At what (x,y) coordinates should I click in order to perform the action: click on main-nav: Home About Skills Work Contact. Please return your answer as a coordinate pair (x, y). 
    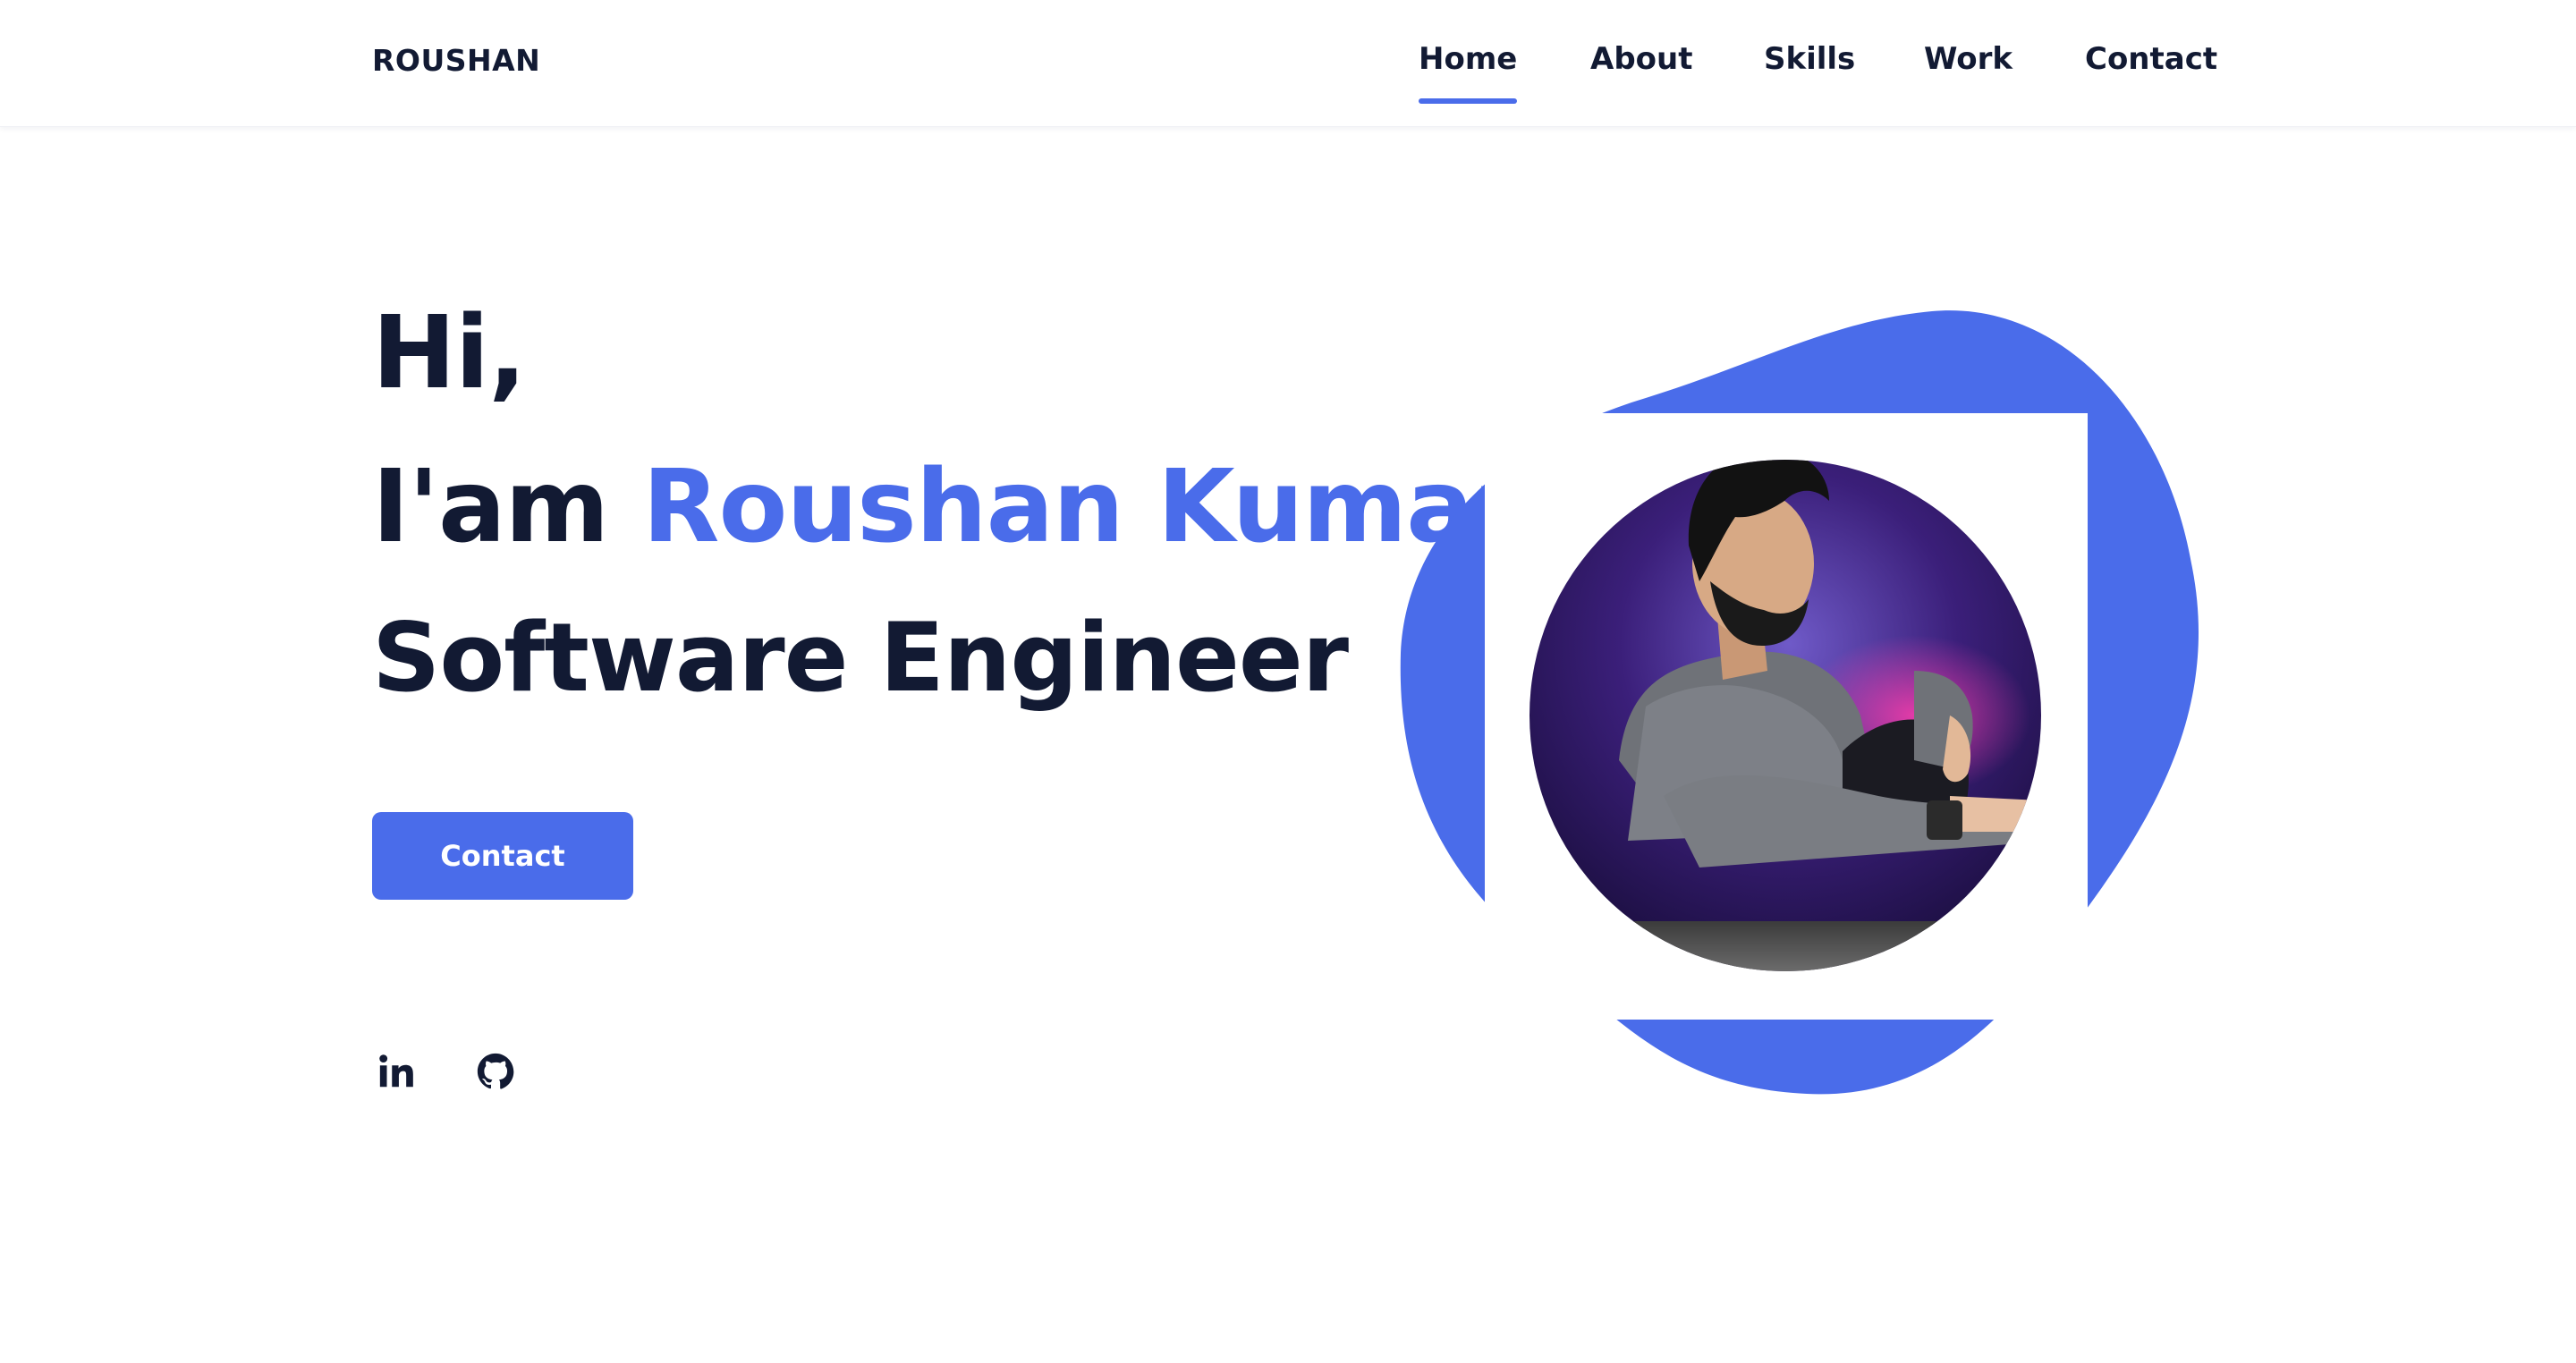
    Looking at the image, I should click on (1288, 72).